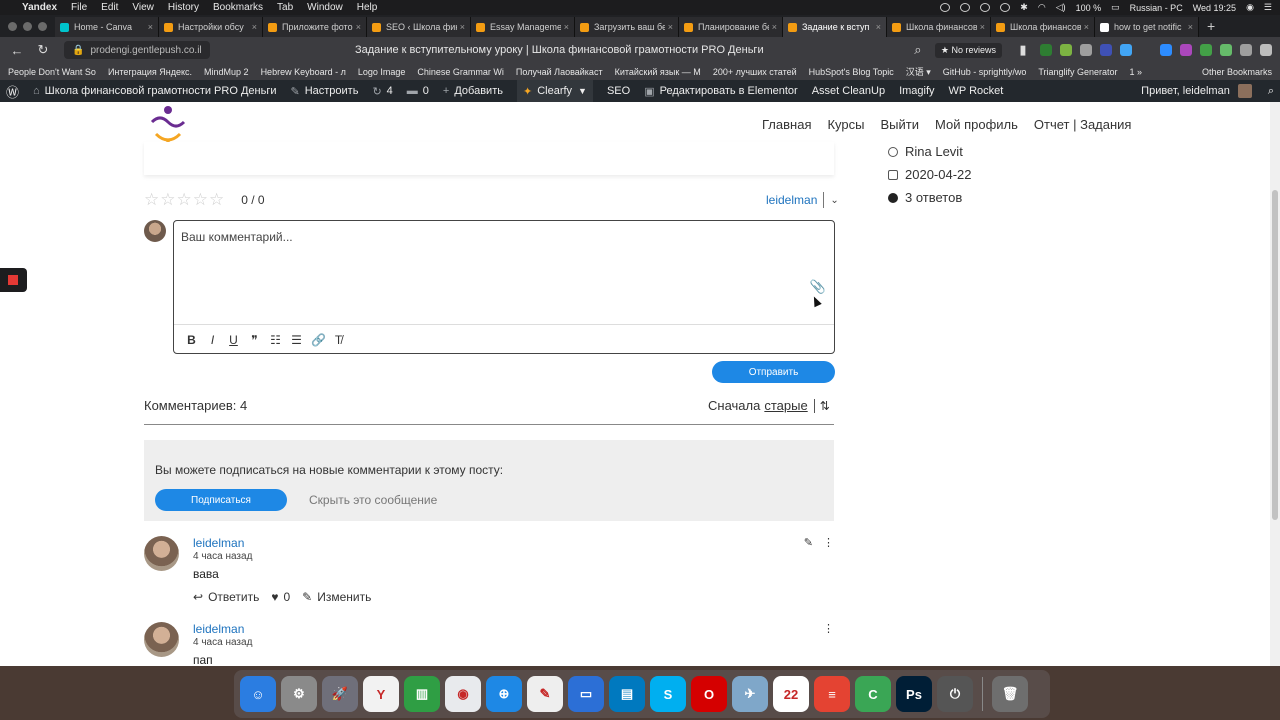  I want to click on sort-icon: ⇅, so click(821, 405).